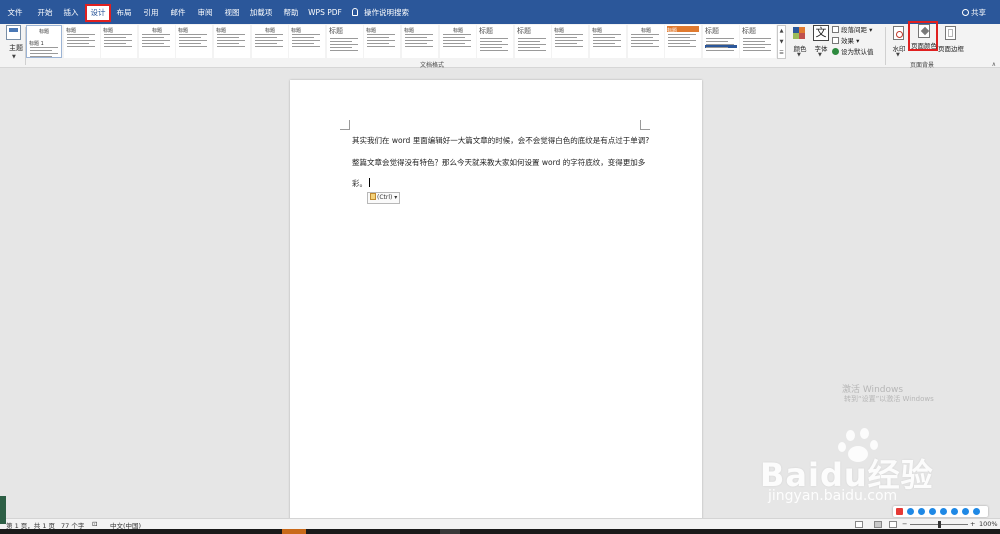  What do you see at coordinates (951, 42) in the screenshot?
I see `page-borders-button: 页面边框` at bounding box center [951, 42].